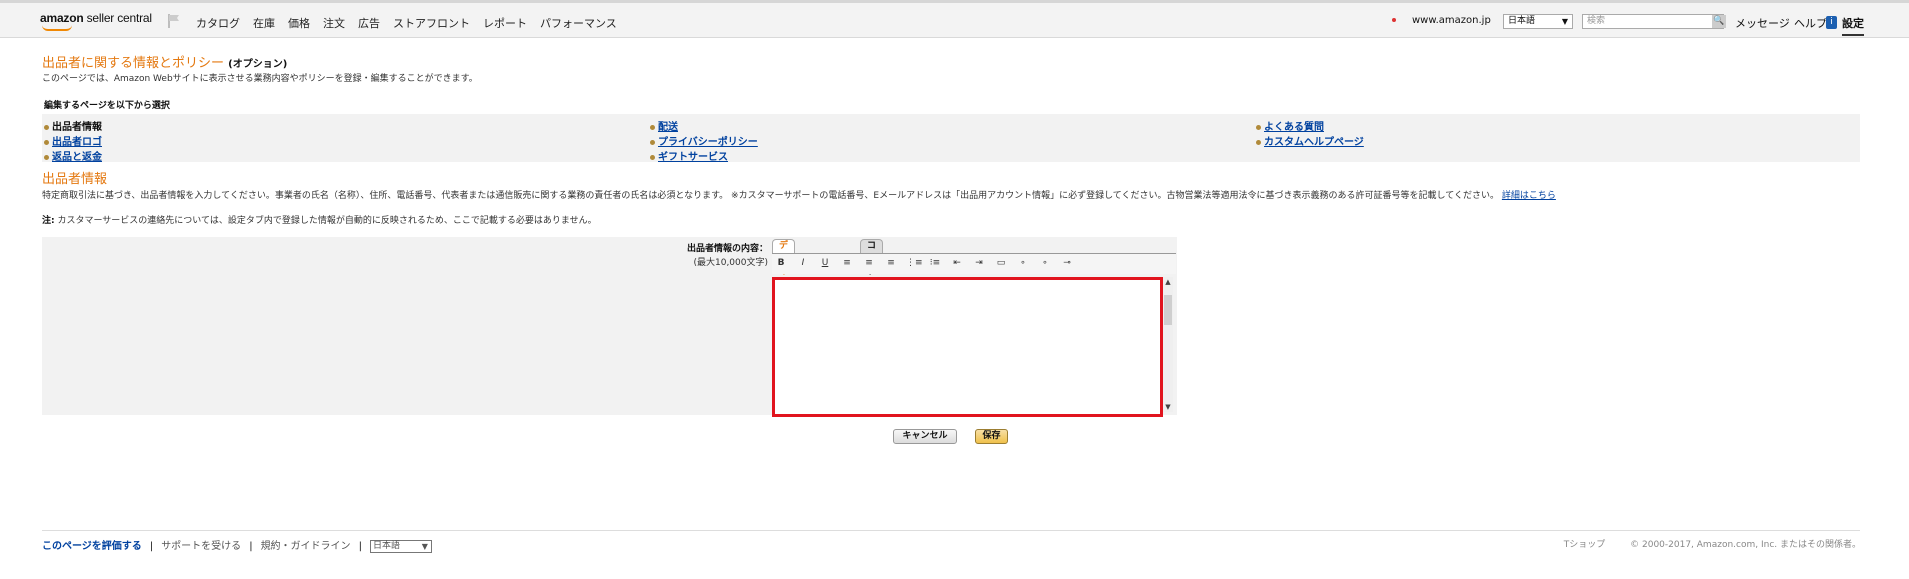  I want to click on selector-item-custom-help: カスタムヘルプページ, so click(1310, 140).